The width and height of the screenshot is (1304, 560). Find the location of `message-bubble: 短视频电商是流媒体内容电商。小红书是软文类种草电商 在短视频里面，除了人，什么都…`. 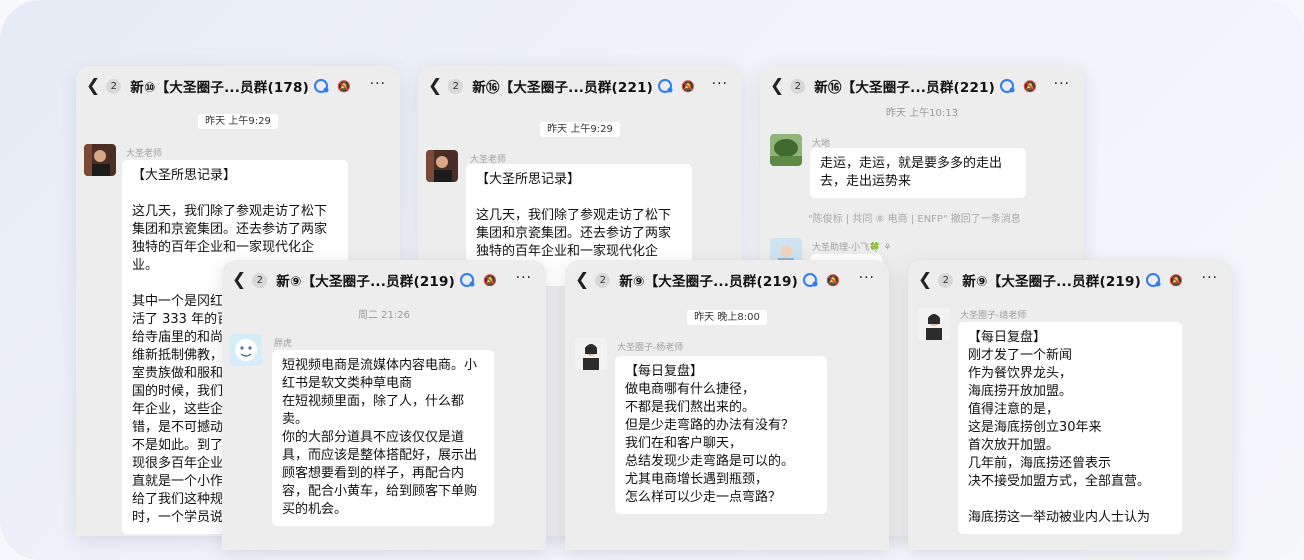

message-bubble: 短视频电商是流媒体内容电商。小红书是软文类种草电商 在短视频里面，除了人，什么都… is located at coordinates (383, 438).